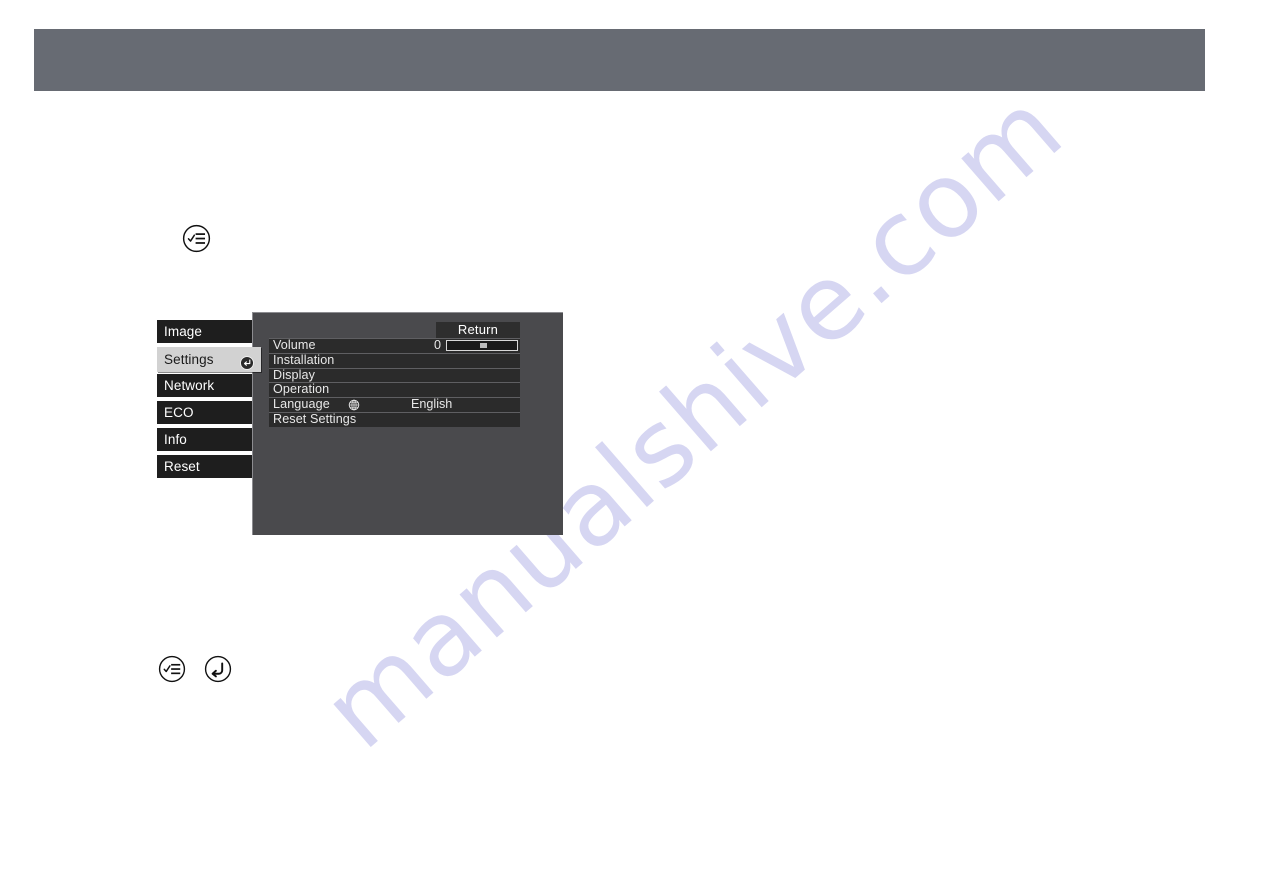  Describe the element at coordinates (218, 669) in the screenshot. I see `esc-back-icon` at that location.